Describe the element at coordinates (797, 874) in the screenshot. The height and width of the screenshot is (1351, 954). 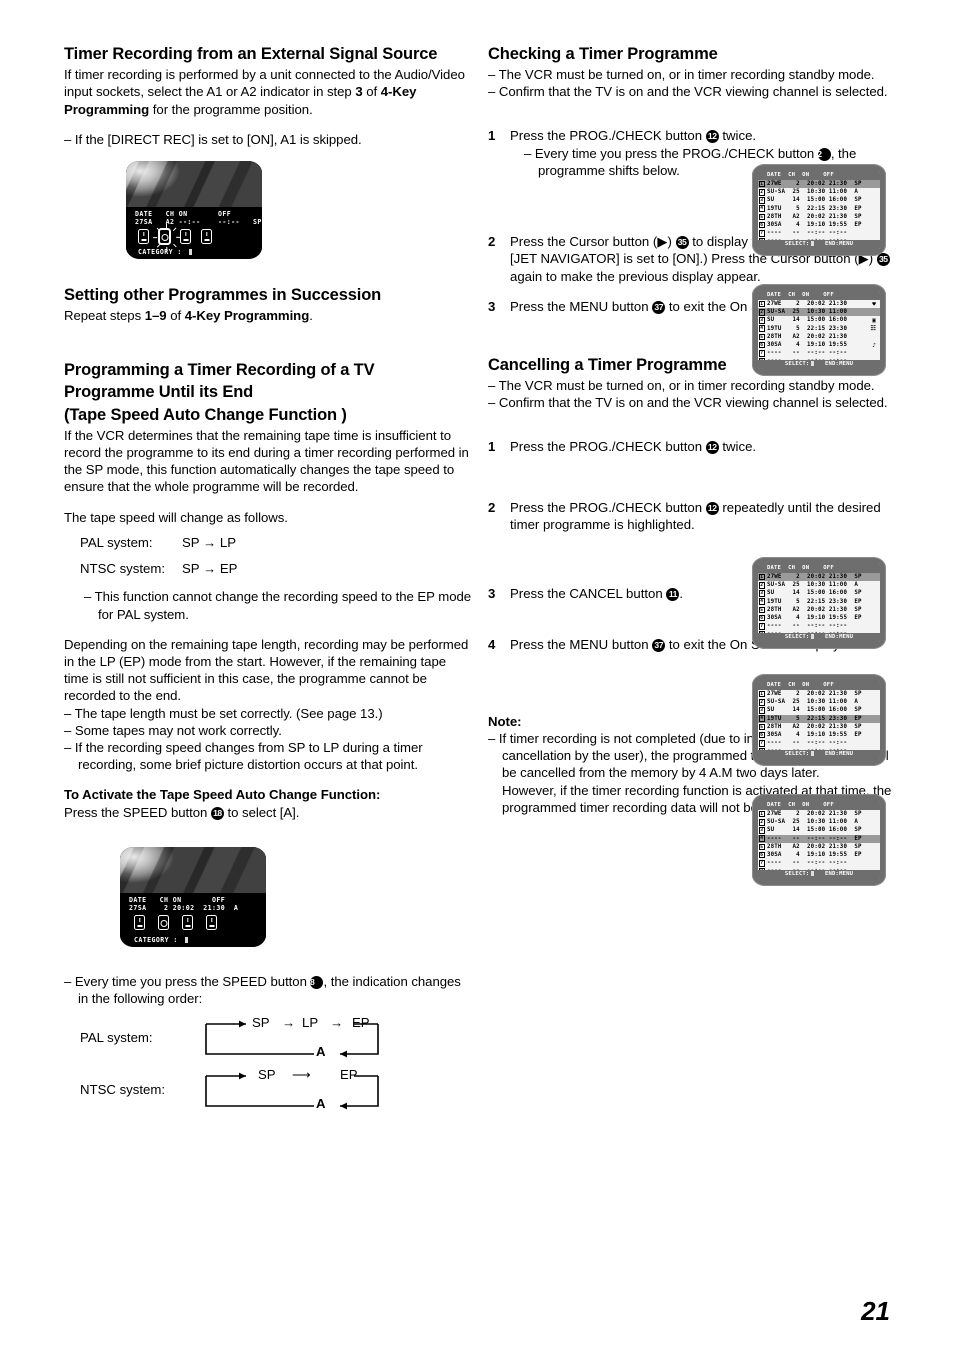
I see `footer-select-label: SELECT:` at that location.